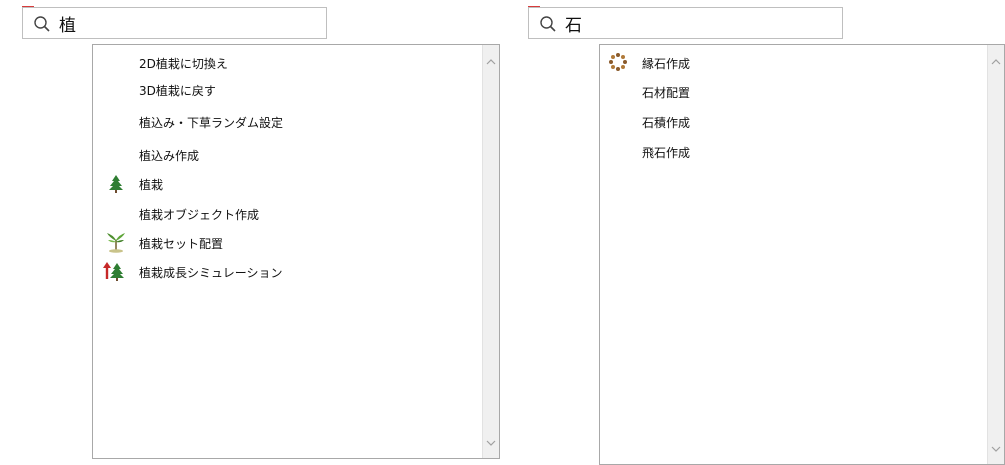 Image resolution: width=1005 pixels, height=465 pixels. Describe the element at coordinates (288, 154) in the screenshot. I see `list-item: 植込み作成` at that location.